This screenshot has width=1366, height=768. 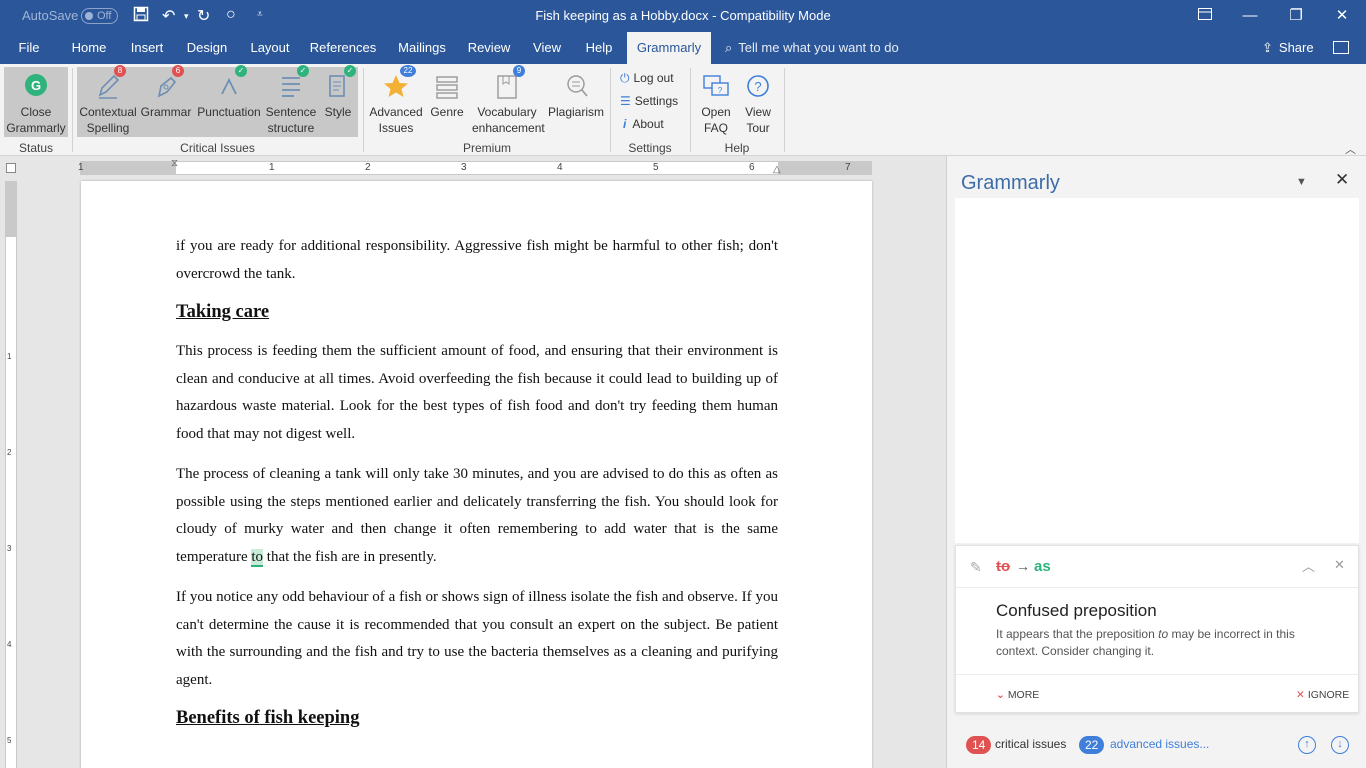 What do you see at coordinates (186, 16) in the screenshot?
I see `undo-dropdown-icon: ▾` at bounding box center [186, 16].